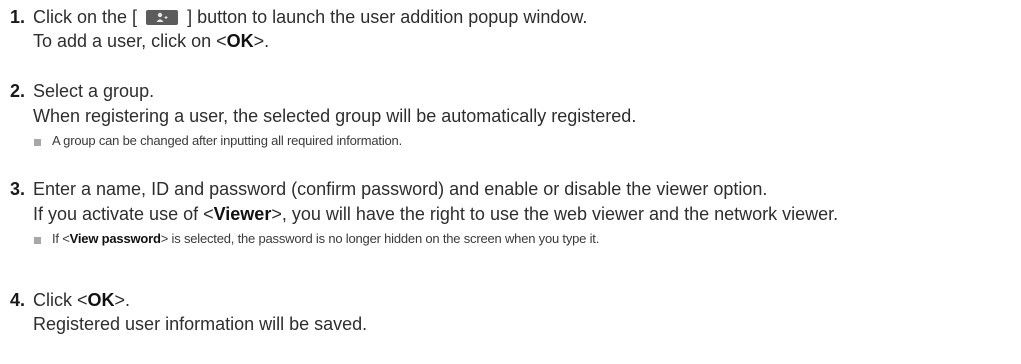  I want to click on step-1-line-2-pre: To add a user, click on <, so click(130, 41).